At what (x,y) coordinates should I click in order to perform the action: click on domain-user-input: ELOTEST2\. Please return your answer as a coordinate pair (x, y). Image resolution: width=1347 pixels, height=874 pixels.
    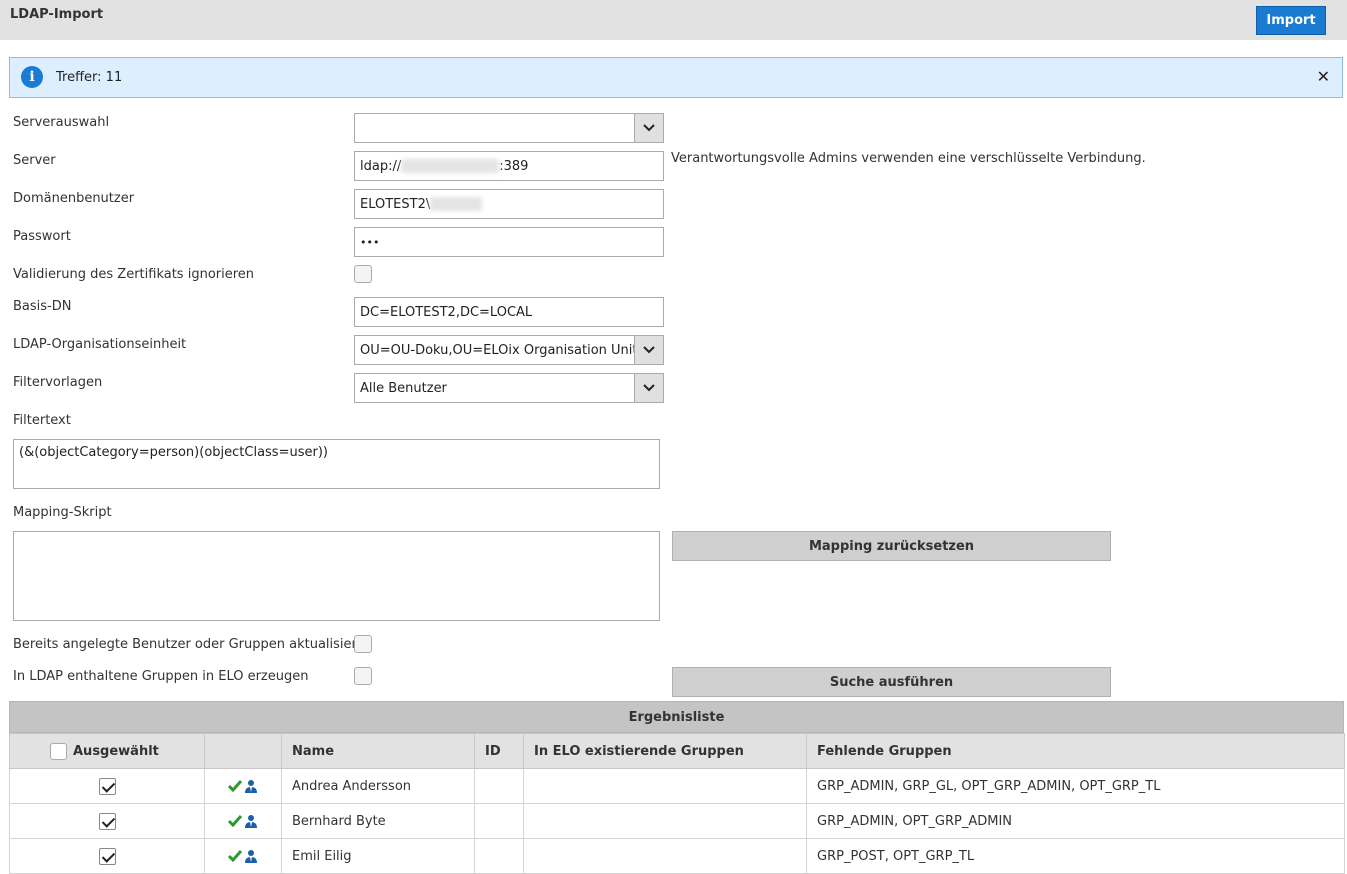
    Looking at the image, I should click on (509, 204).